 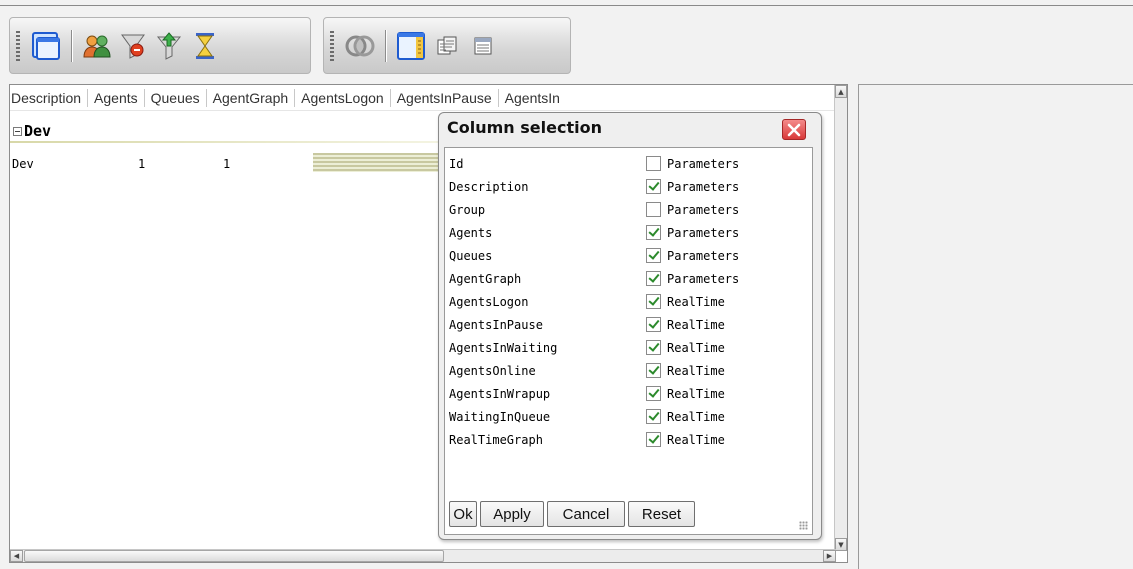 I want to click on column-header: Queues, so click(x=176, y=97).